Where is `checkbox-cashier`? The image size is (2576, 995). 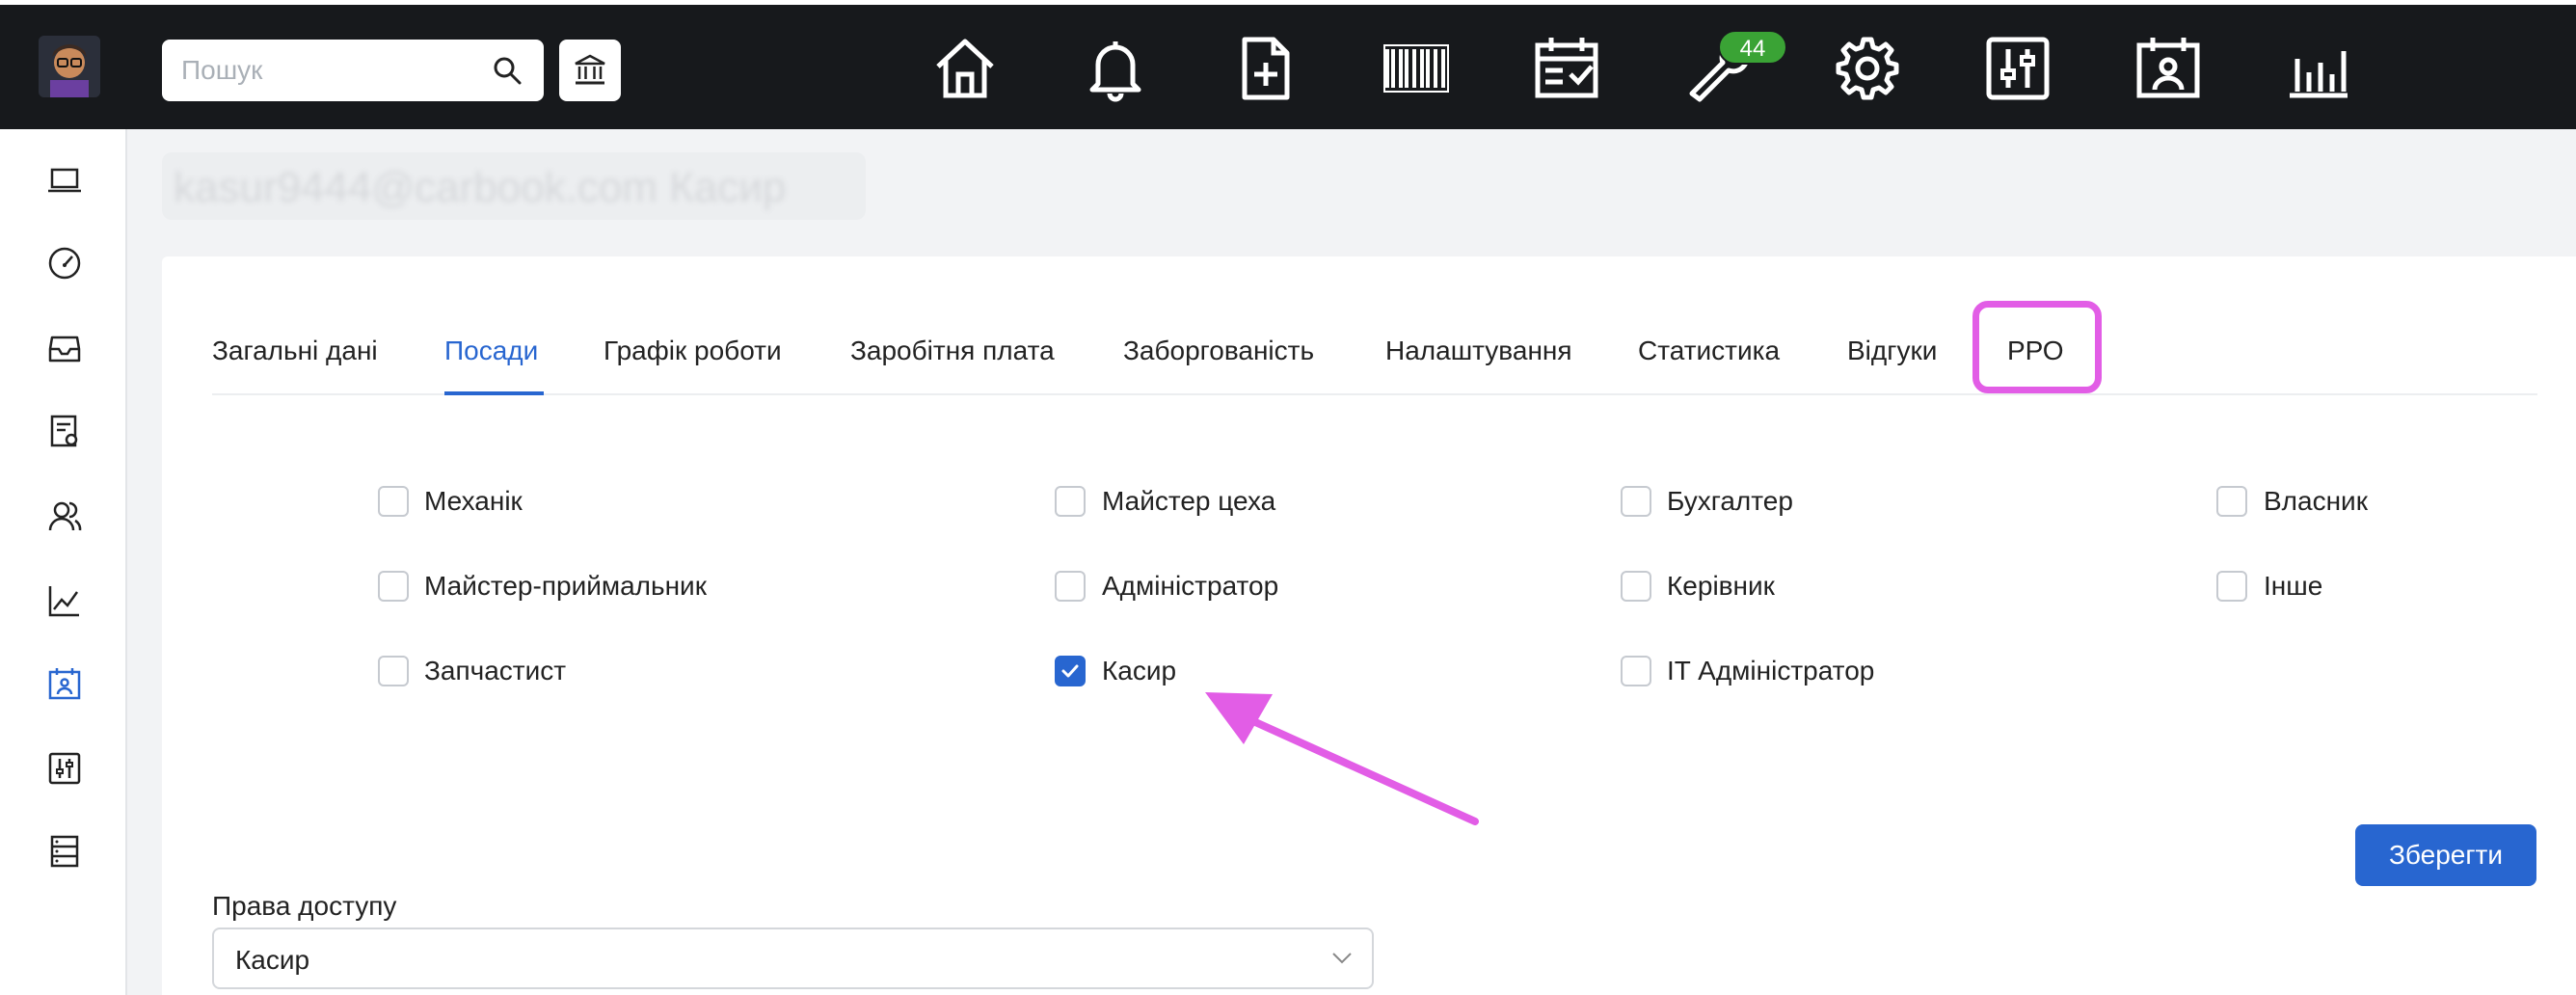 checkbox-cashier is located at coordinates (1070, 671).